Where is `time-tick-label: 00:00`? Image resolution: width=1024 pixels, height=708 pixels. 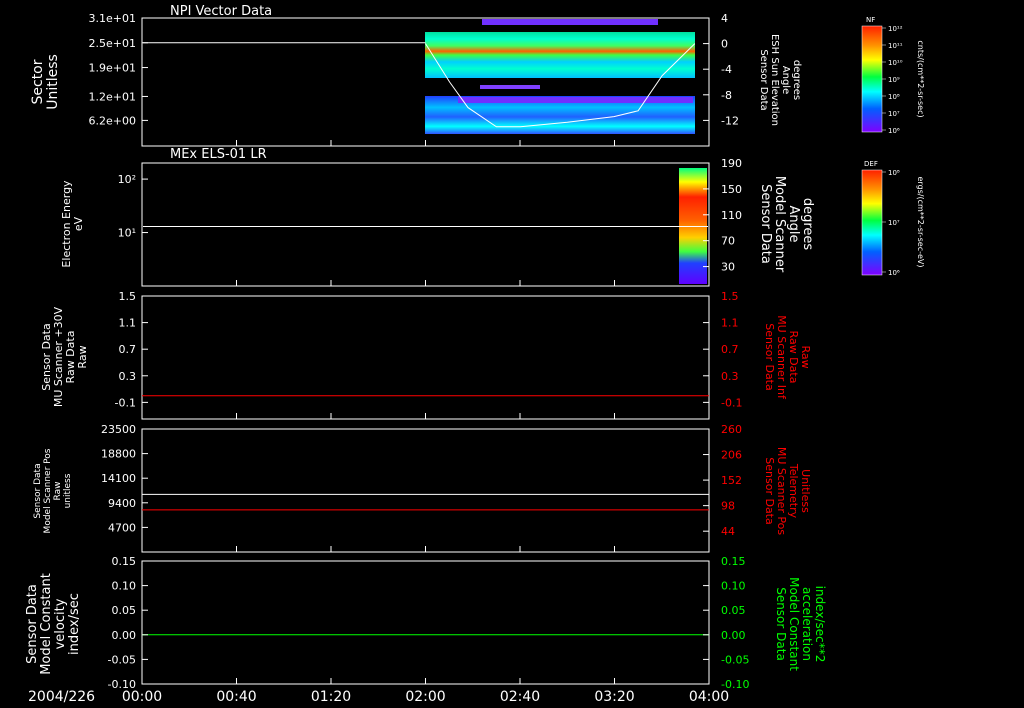
time-tick-label: 00:00 is located at coordinates (142, 697).